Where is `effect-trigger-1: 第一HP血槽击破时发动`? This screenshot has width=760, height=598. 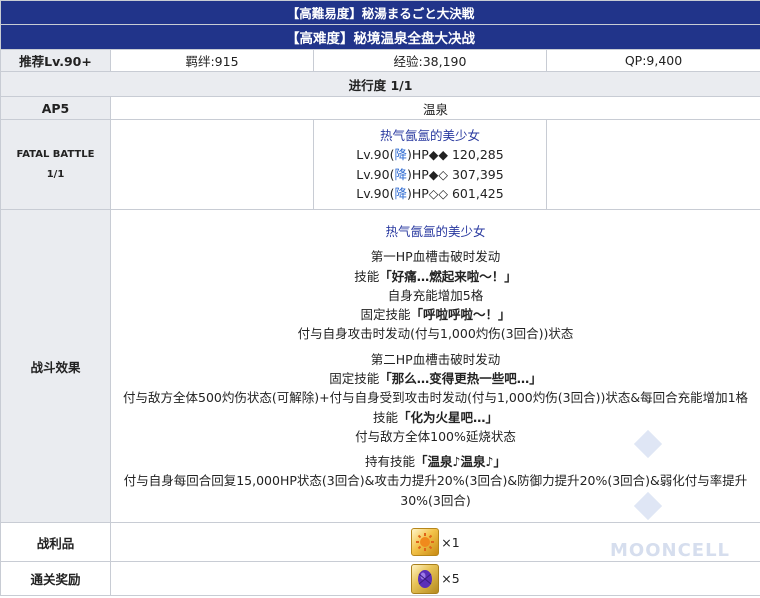 effect-trigger-1: 第一HP血槽击破时发动 is located at coordinates (435, 257).